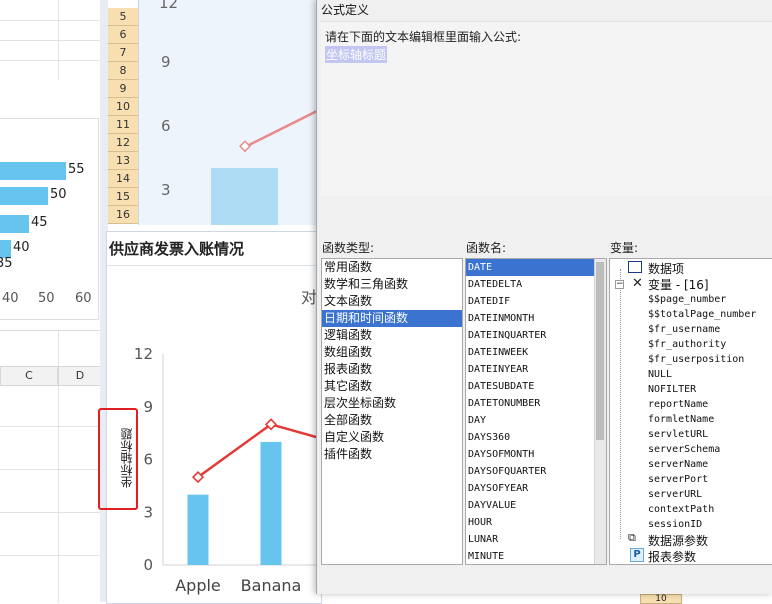 Image resolution: width=772 pixels, height=604 pixels. Describe the element at coordinates (39, 222) in the screenshot. I see `hbar-label: 45` at that location.